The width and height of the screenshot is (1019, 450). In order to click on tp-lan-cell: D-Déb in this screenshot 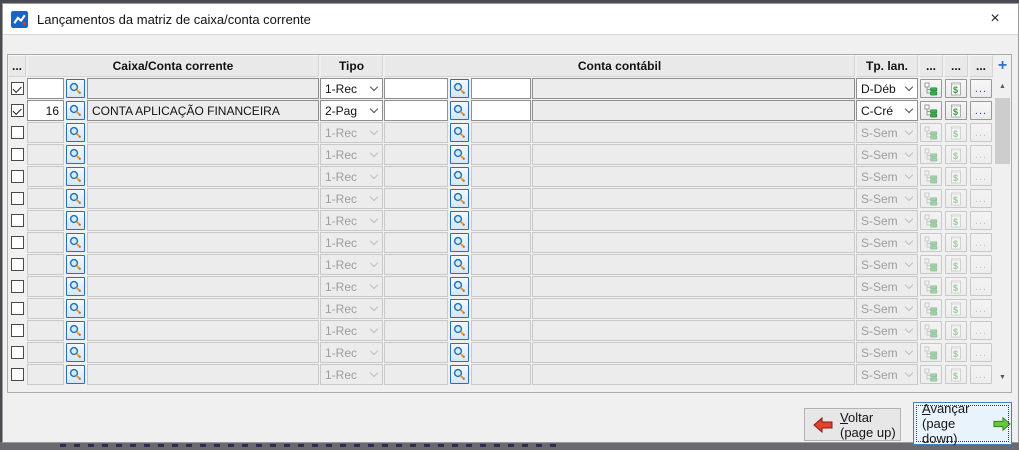, I will do `click(887, 88)`.